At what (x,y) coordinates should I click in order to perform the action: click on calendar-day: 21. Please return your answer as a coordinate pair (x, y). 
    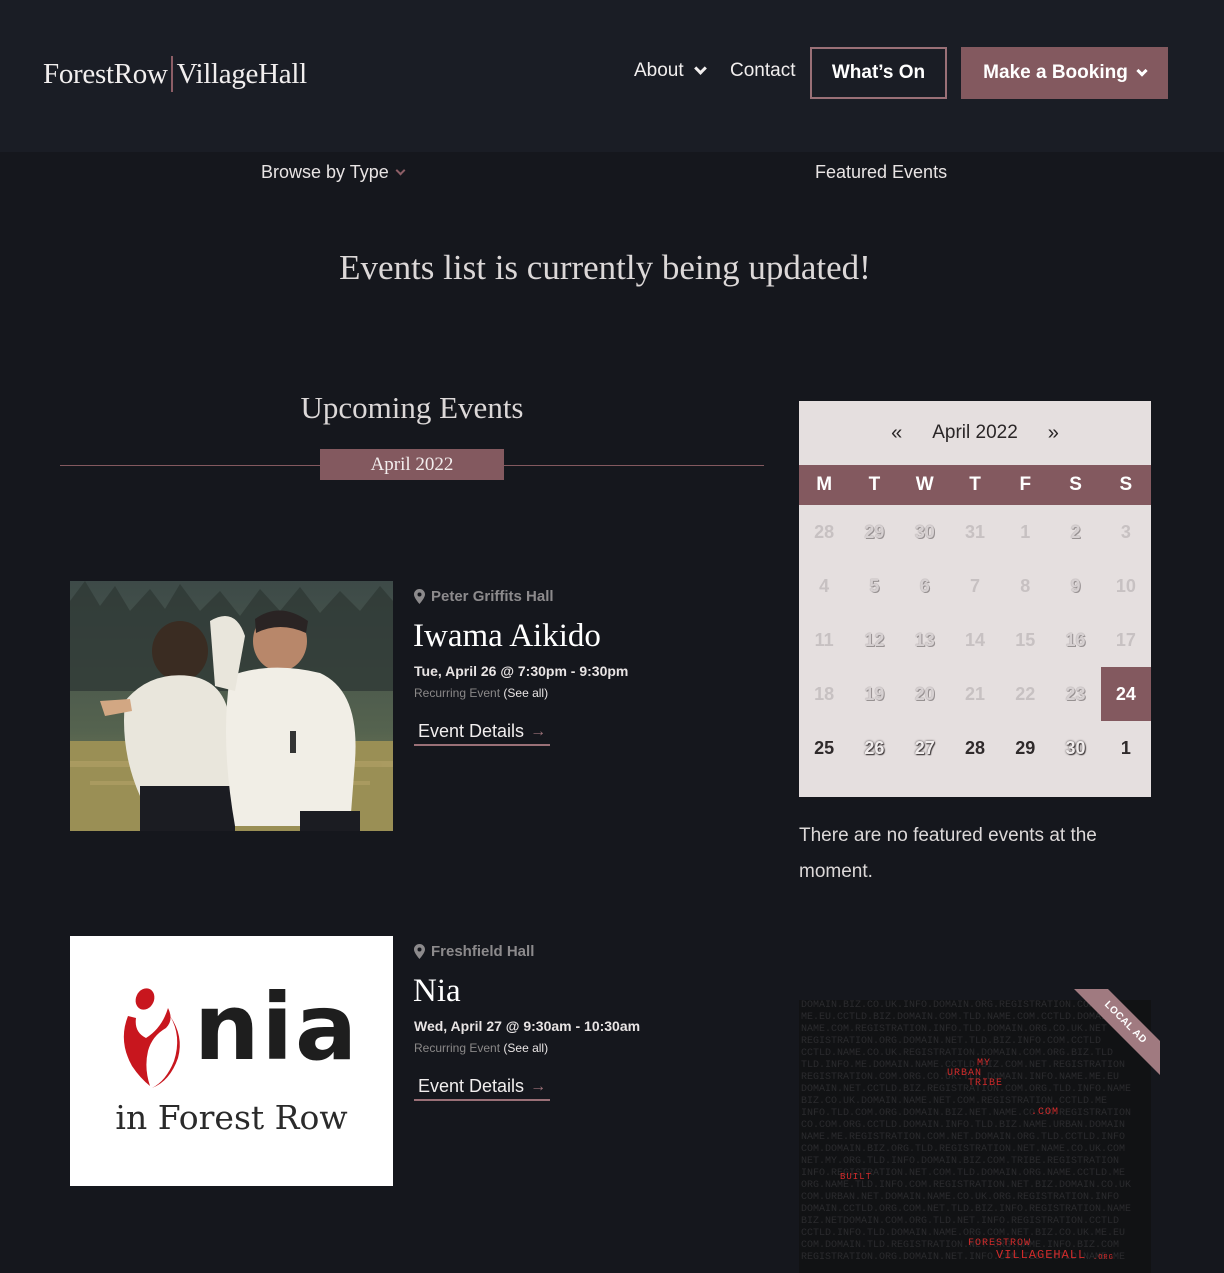
    Looking at the image, I should click on (975, 694).